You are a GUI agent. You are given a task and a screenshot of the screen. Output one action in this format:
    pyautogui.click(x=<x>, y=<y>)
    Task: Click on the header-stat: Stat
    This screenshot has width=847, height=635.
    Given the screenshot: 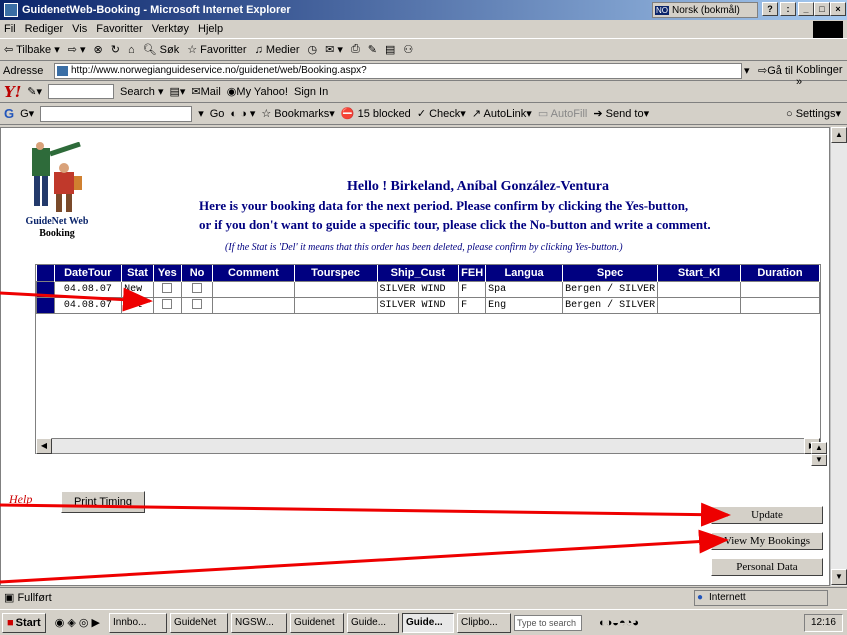 What is the action you would take?
    pyautogui.click(x=137, y=273)
    